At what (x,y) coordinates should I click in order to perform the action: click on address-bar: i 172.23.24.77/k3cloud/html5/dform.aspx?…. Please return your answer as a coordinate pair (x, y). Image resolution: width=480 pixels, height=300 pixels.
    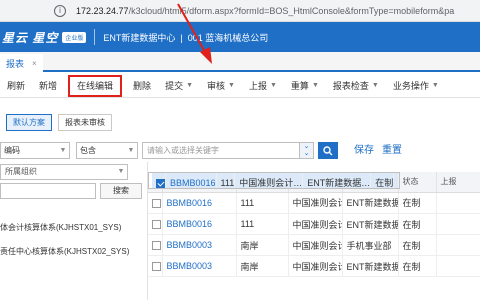
    Looking at the image, I should click on (240, 11).